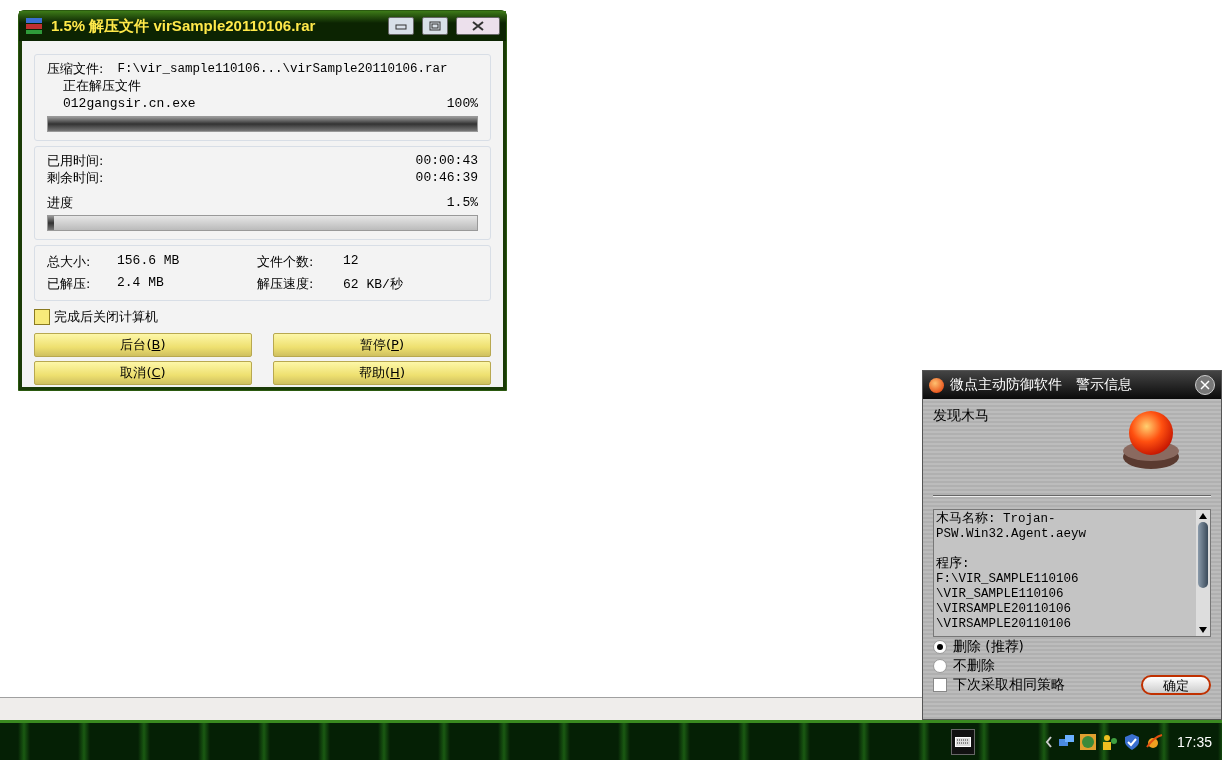  I want to click on scroll-up-icon, so click(1203, 516).